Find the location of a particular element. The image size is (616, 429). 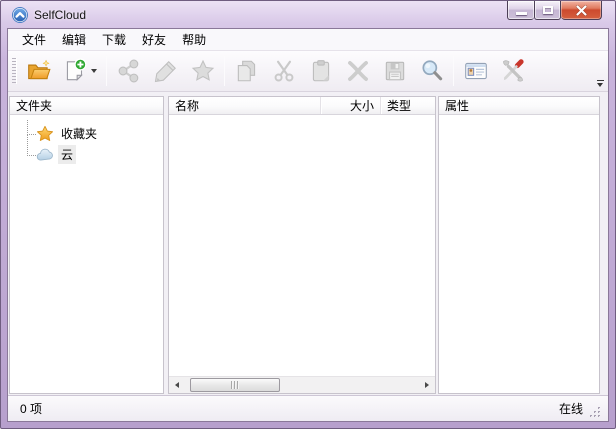

contacts-button is located at coordinates (475, 71).